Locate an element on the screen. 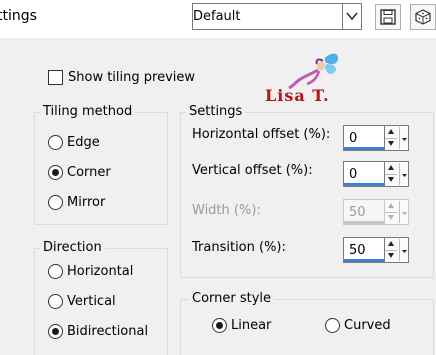  width-input: 50 is located at coordinates (364, 212).